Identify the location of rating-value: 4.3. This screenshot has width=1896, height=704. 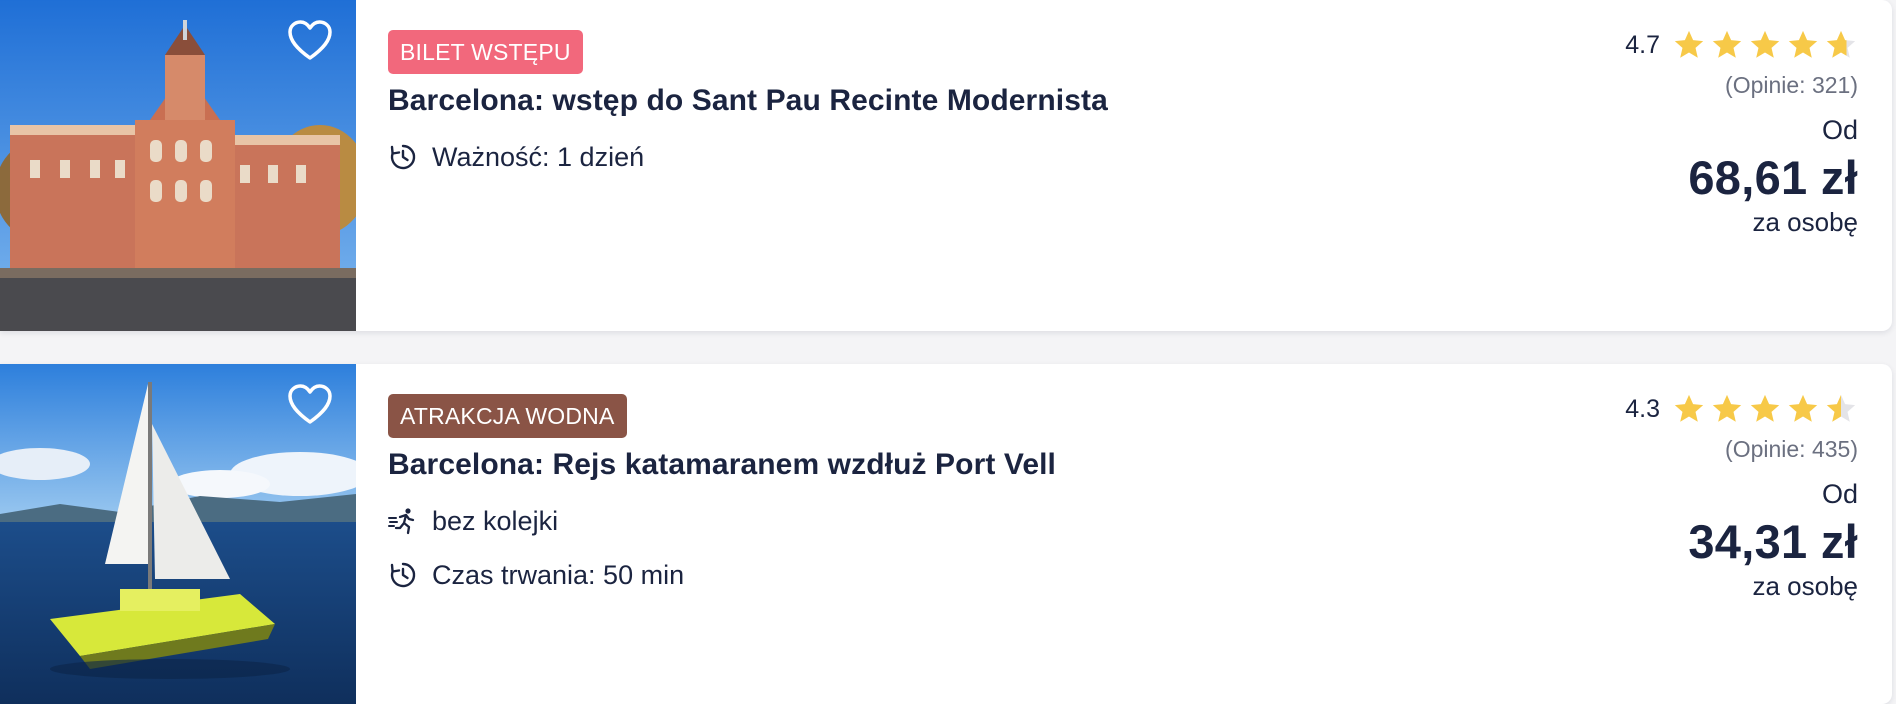
(1642, 408).